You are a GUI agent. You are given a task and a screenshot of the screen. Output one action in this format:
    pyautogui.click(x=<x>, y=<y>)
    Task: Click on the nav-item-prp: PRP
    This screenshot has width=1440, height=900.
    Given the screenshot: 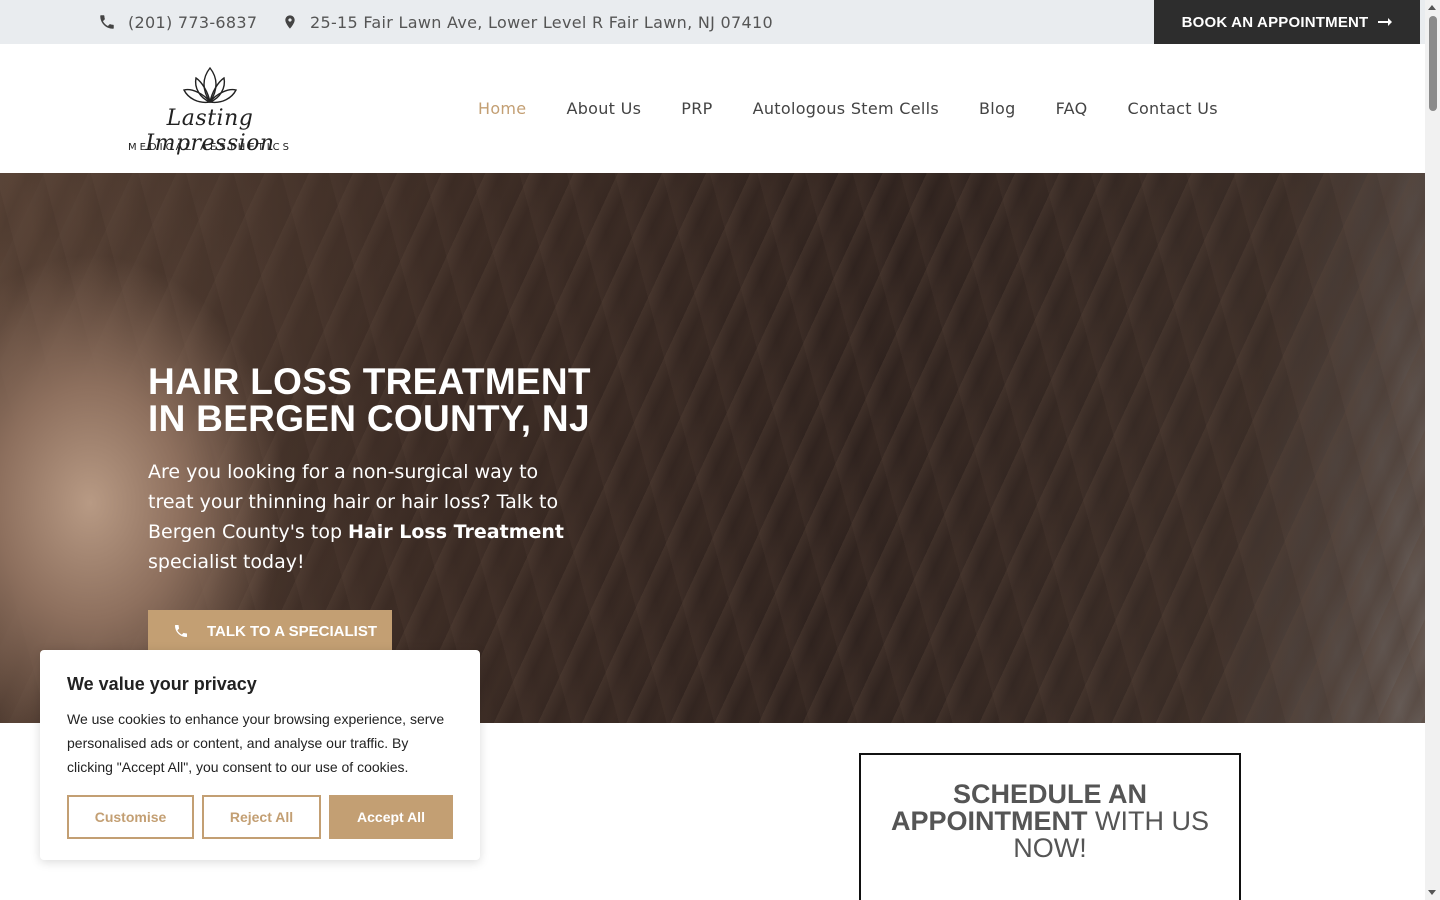 What is the action you would take?
    pyautogui.click(x=696, y=108)
    